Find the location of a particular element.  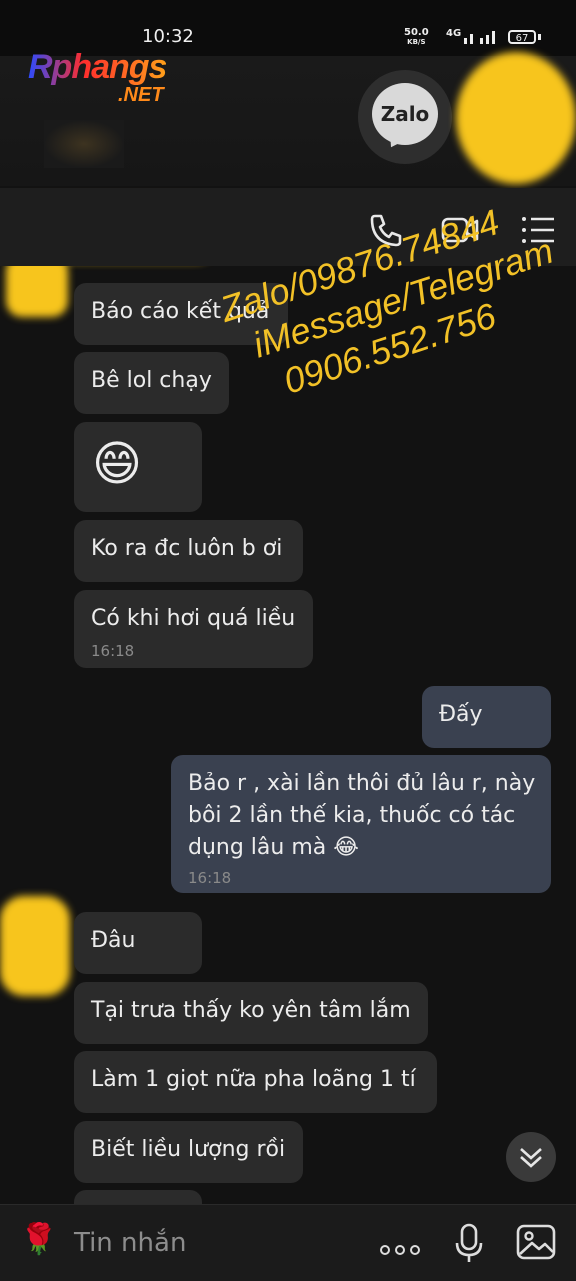

battery-tip is located at coordinates (539, 37).